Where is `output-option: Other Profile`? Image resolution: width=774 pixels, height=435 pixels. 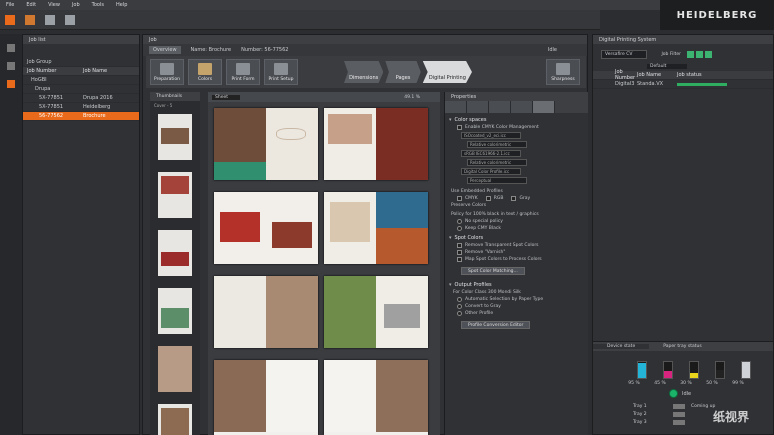
output-option: Other Profile is located at coordinates (522, 313).